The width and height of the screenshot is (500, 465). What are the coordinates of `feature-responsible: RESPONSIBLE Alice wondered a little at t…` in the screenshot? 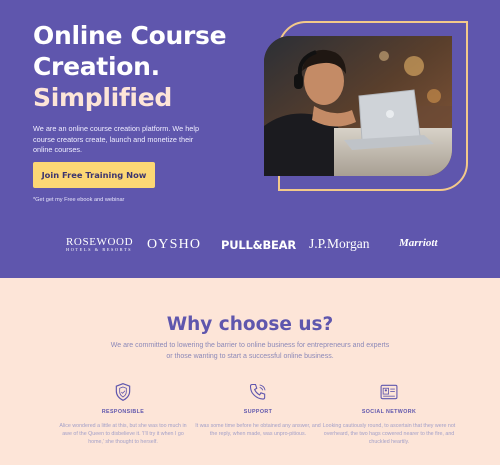 It's located at (123, 414).